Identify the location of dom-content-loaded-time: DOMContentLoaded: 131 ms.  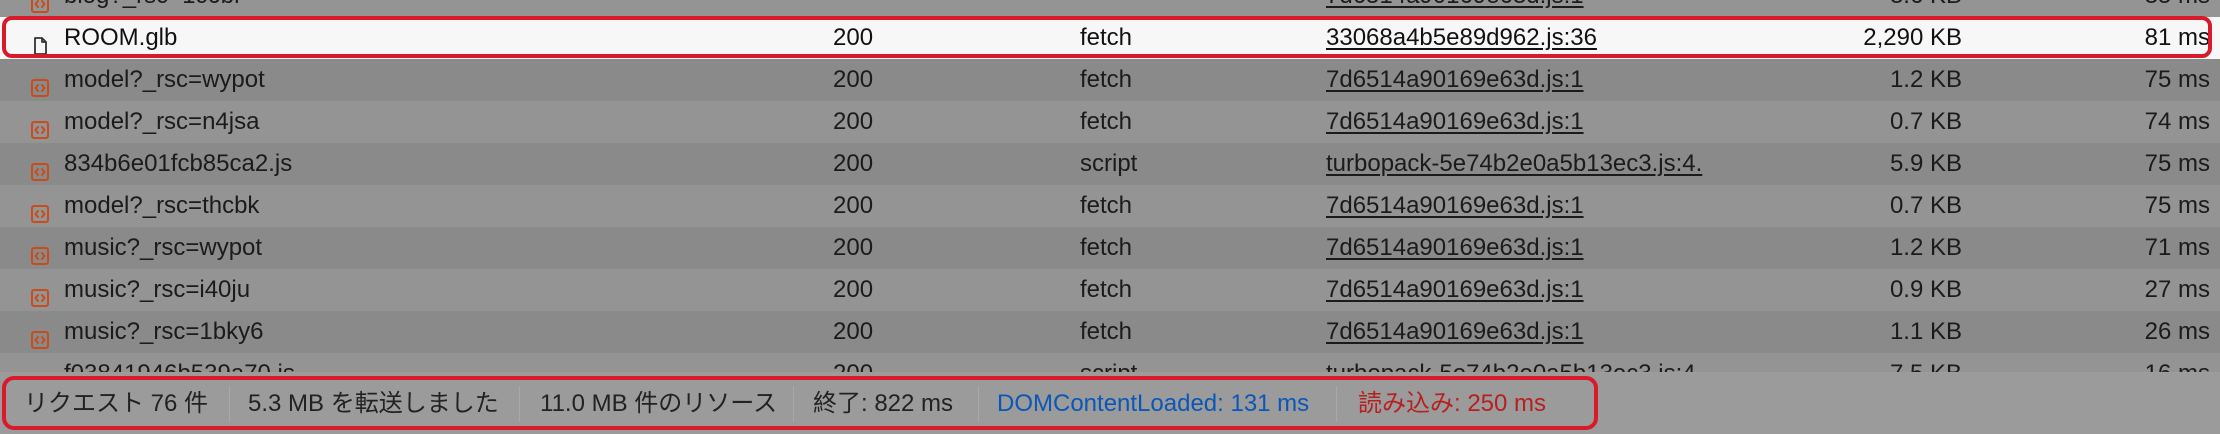
(1153, 403).